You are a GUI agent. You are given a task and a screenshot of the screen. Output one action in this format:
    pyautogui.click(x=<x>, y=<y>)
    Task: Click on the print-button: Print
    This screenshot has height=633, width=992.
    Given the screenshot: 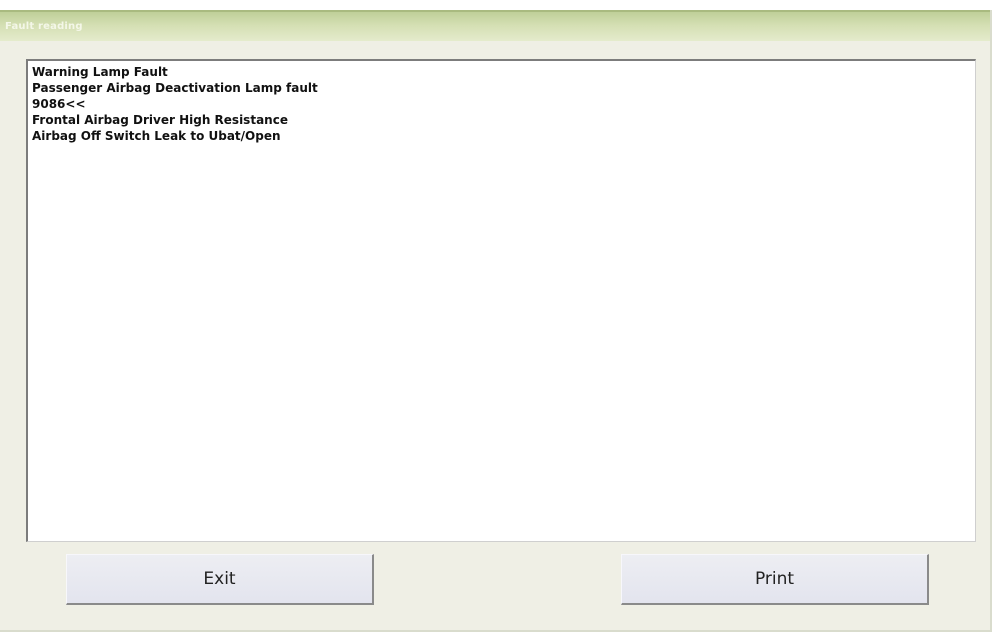 What is the action you would take?
    pyautogui.click(x=775, y=579)
    